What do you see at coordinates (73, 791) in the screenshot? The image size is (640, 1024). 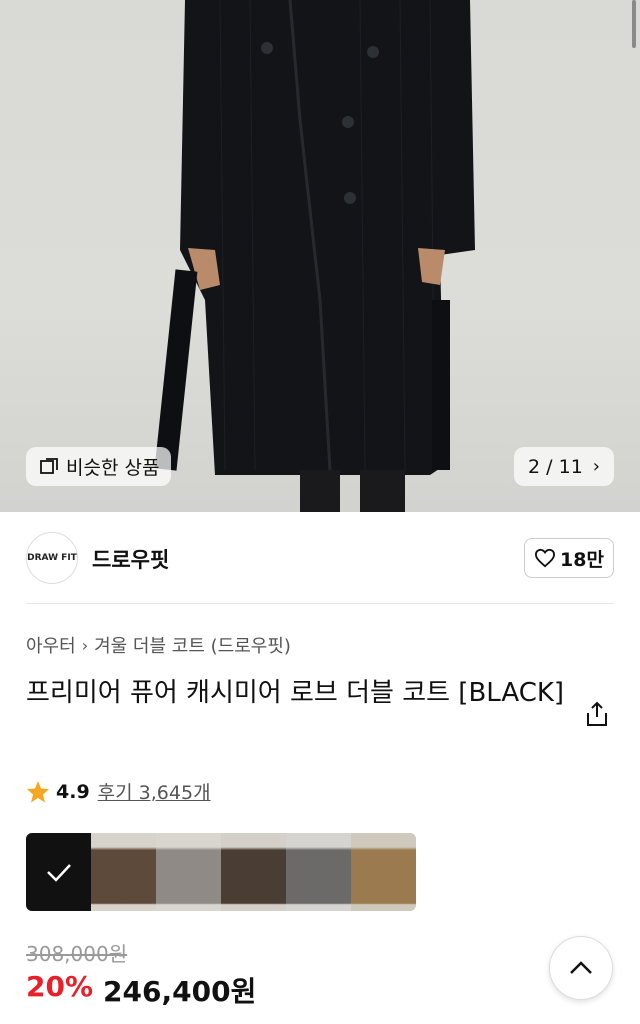 I see `rating-score: 4.9` at bounding box center [73, 791].